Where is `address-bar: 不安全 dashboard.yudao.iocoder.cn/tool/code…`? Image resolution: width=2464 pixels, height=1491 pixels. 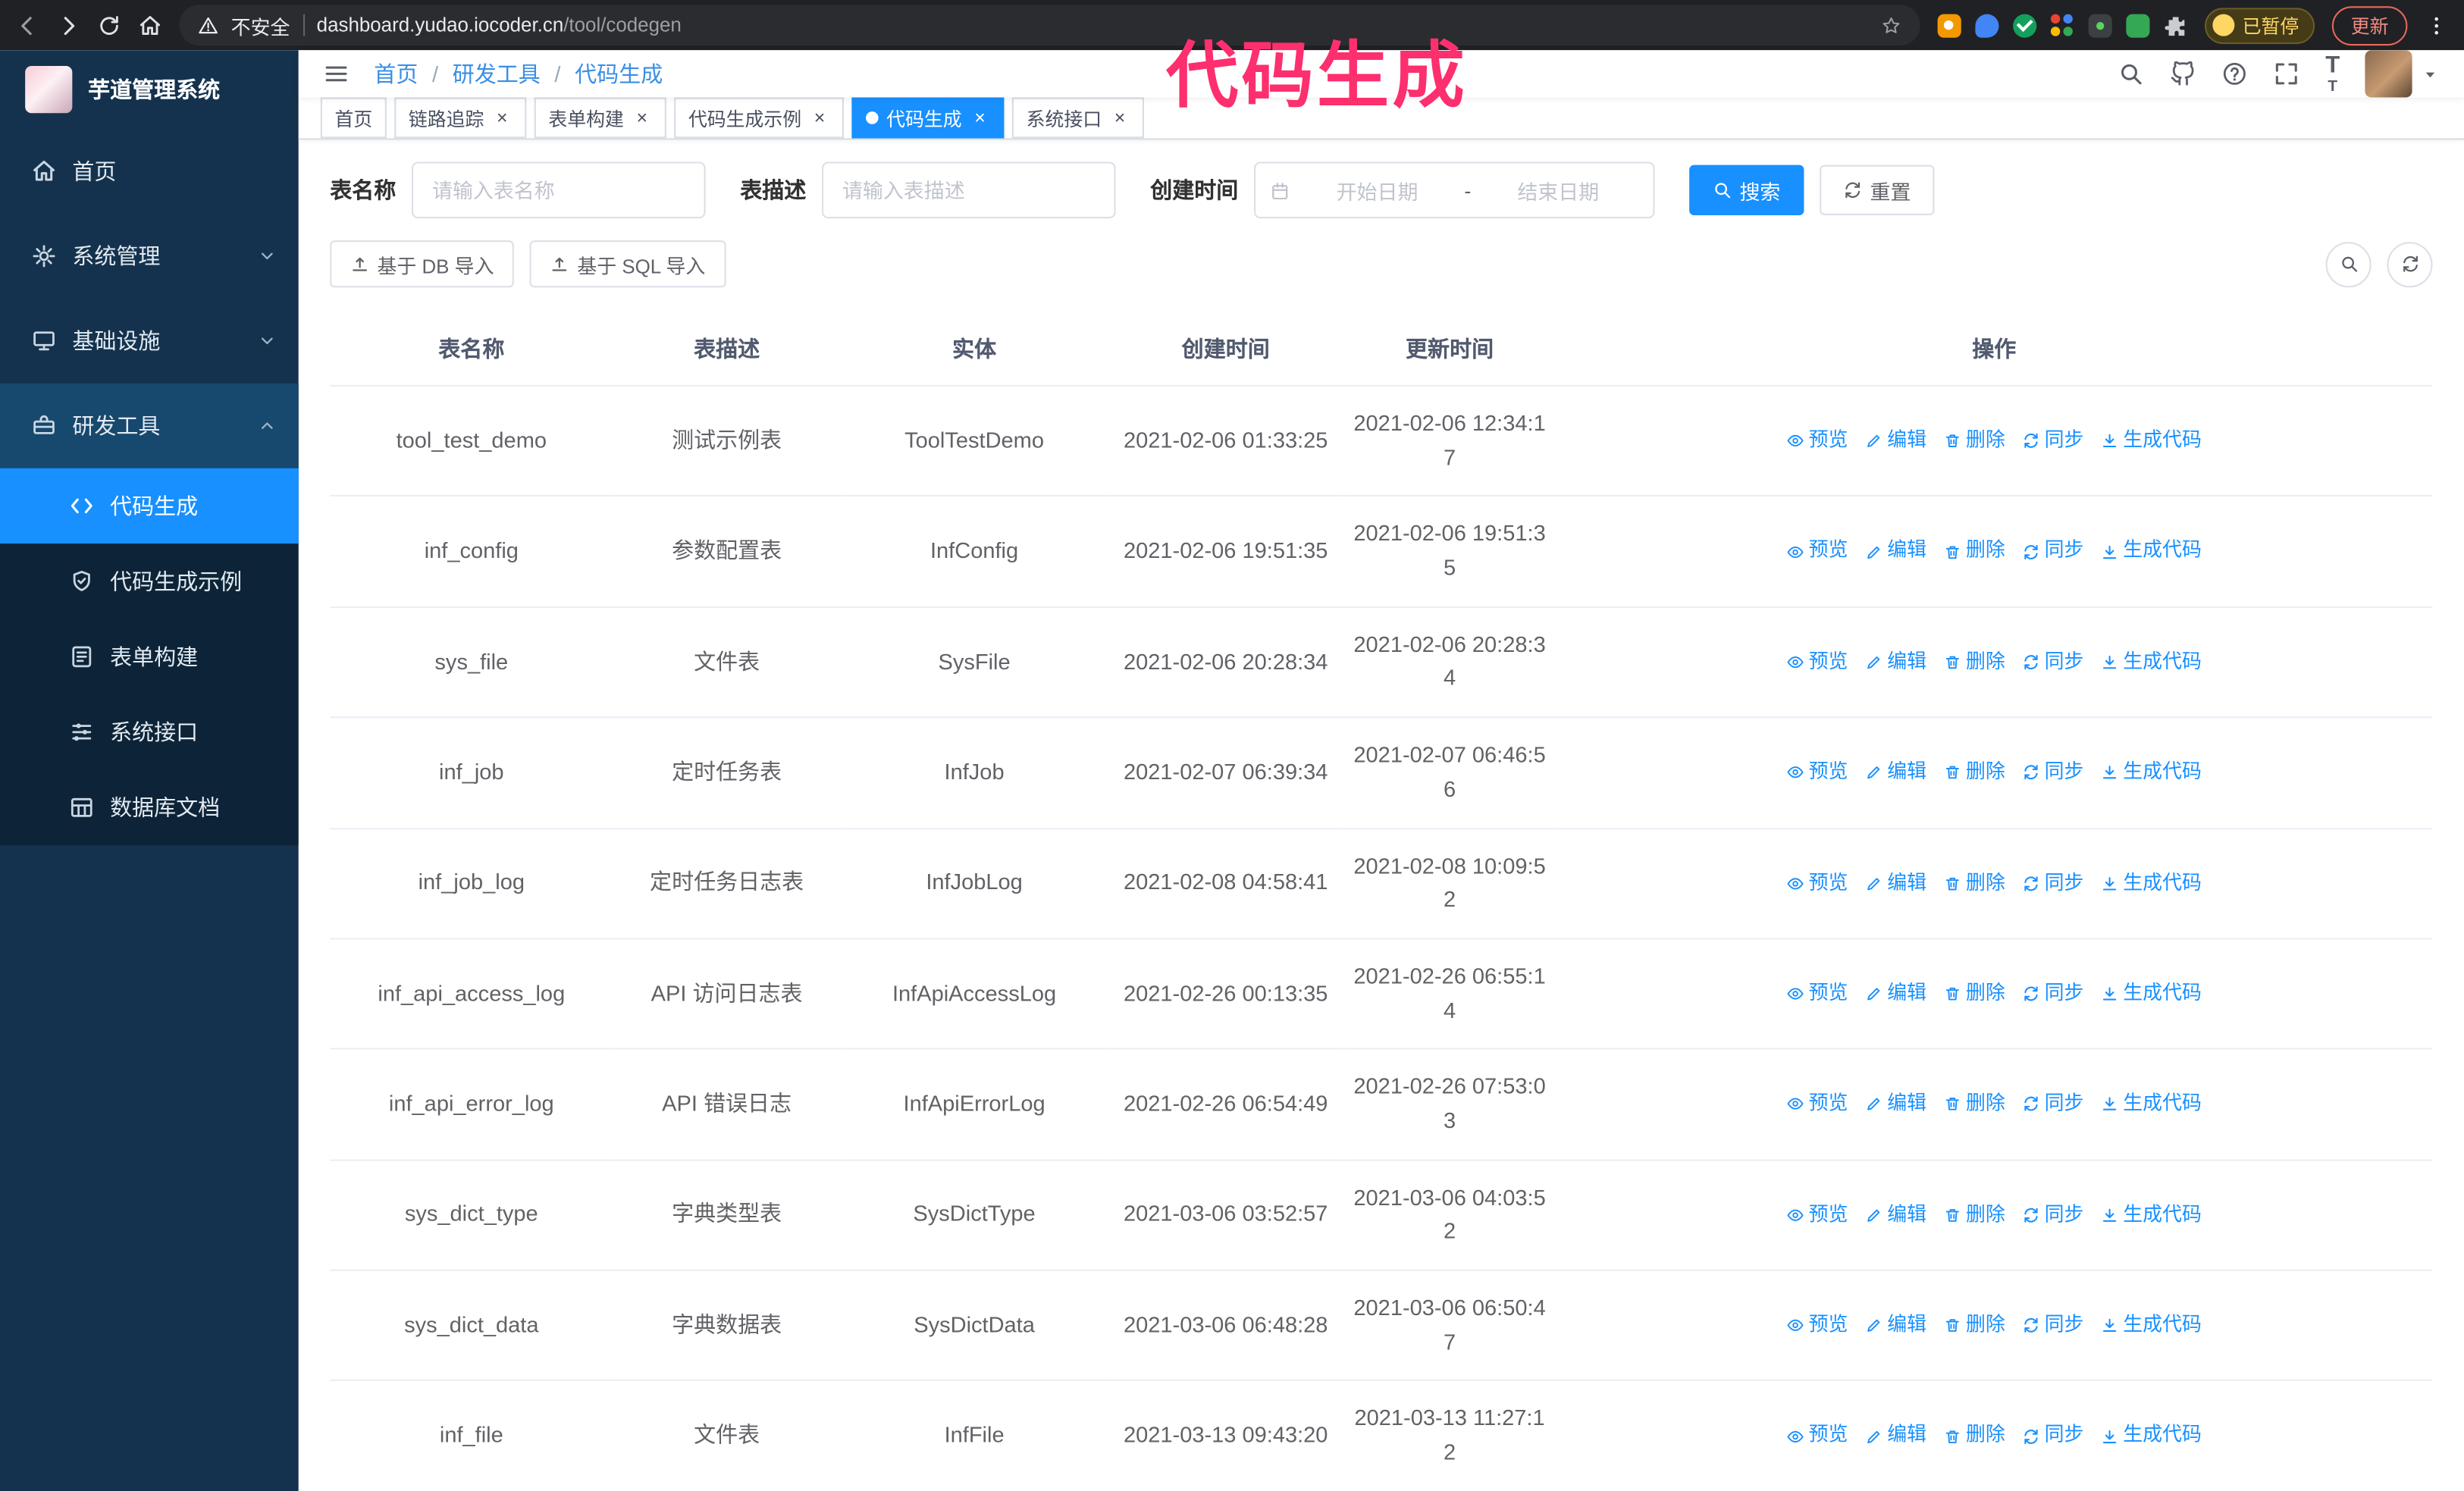 address-bar: 不安全 dashboard.yudao.iocoder.cn/tool/code… is located at coordinates (1049, 25).